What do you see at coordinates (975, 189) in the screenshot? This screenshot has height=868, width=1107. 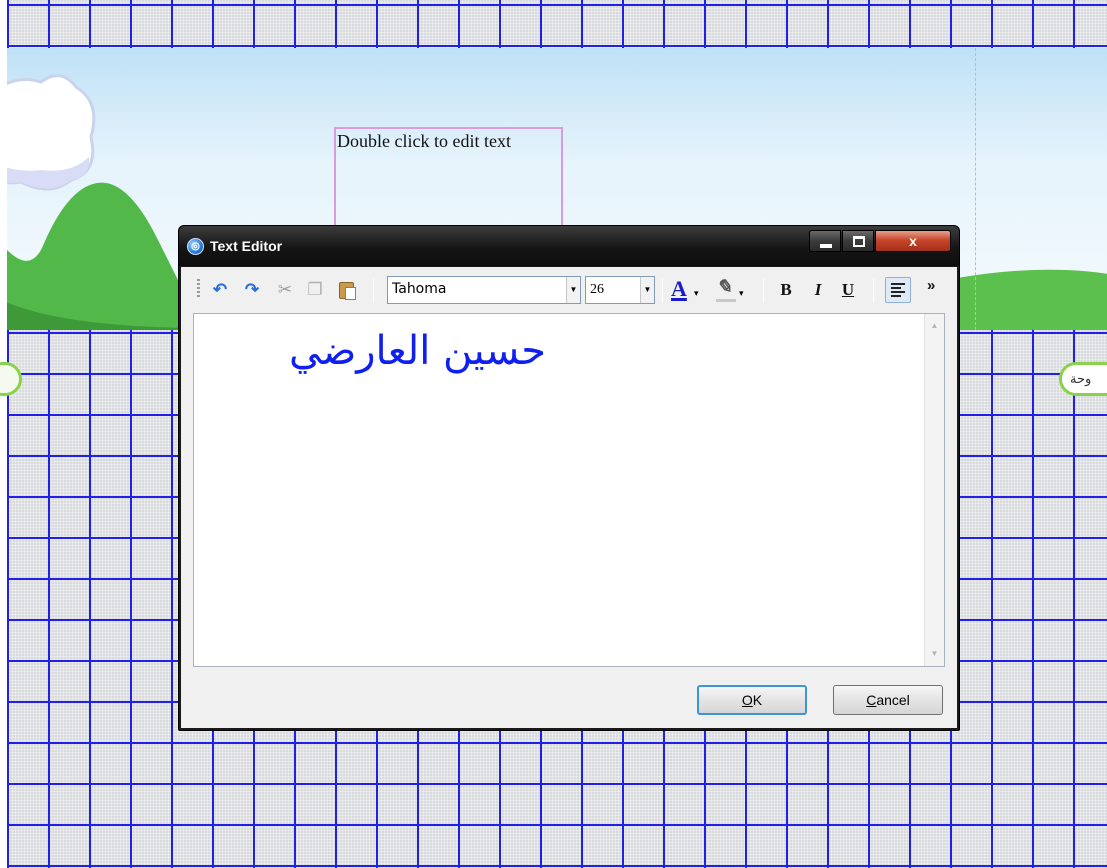 I see `guide-line` at bounding box center [975, 189].